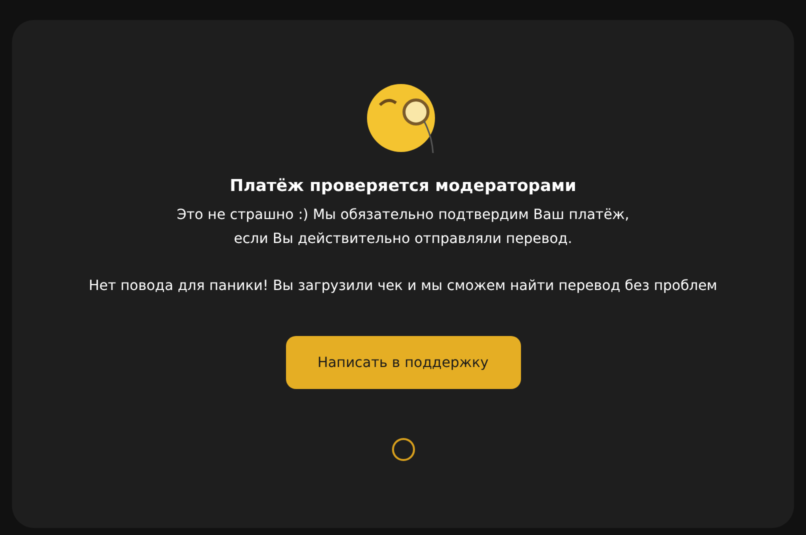  Describe the element at coordinates (403, 227) in the screenshot. I see `message-text: Это не страшно :) Мы обязательно подтвердим Ваш платёж, если Вы действительно отправляли перевод.` at that location.